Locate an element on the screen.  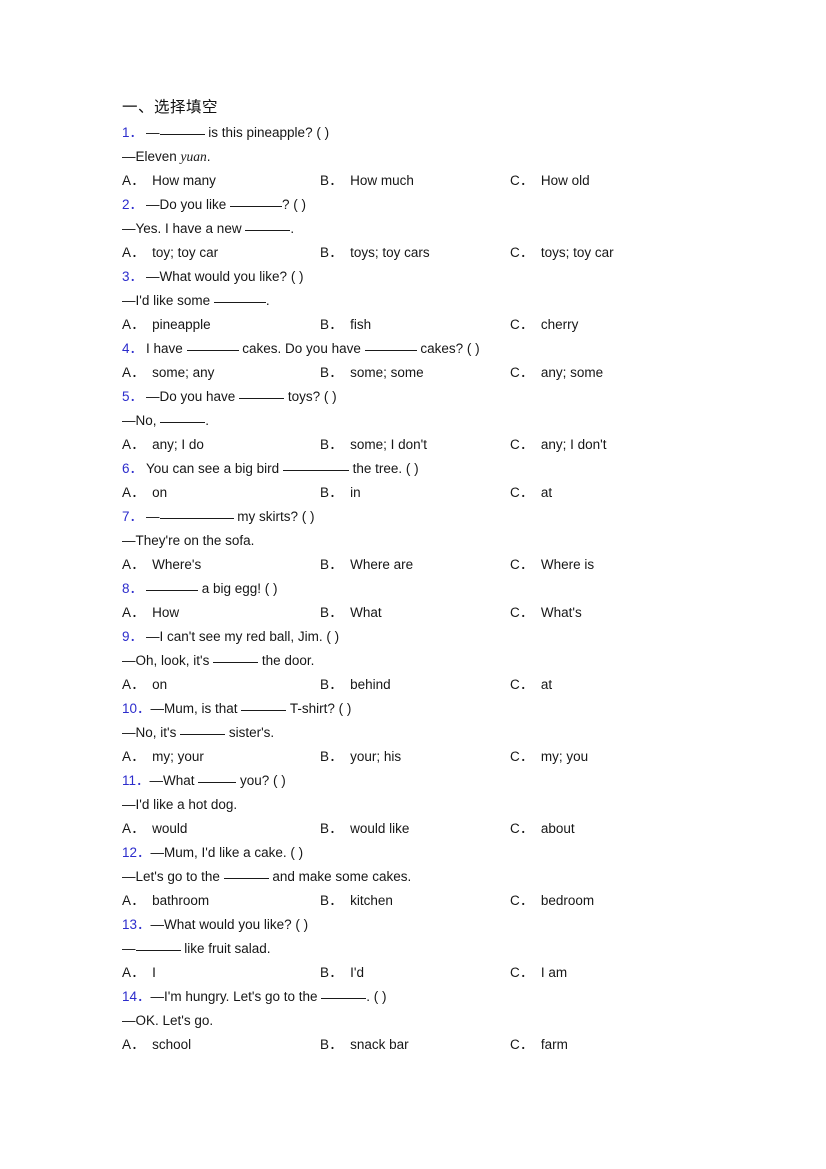
option-text: on is located at coordinates (160, 684).